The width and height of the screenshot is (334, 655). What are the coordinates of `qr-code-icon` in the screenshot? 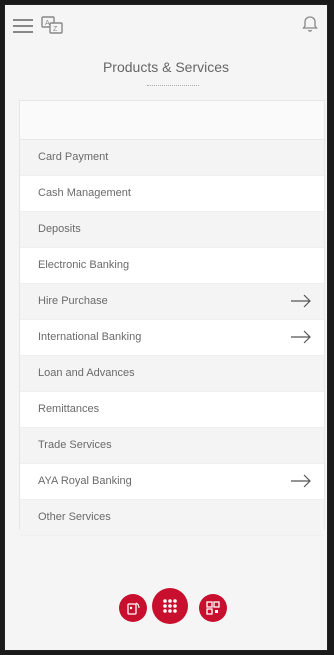 It's located at (213, 608).